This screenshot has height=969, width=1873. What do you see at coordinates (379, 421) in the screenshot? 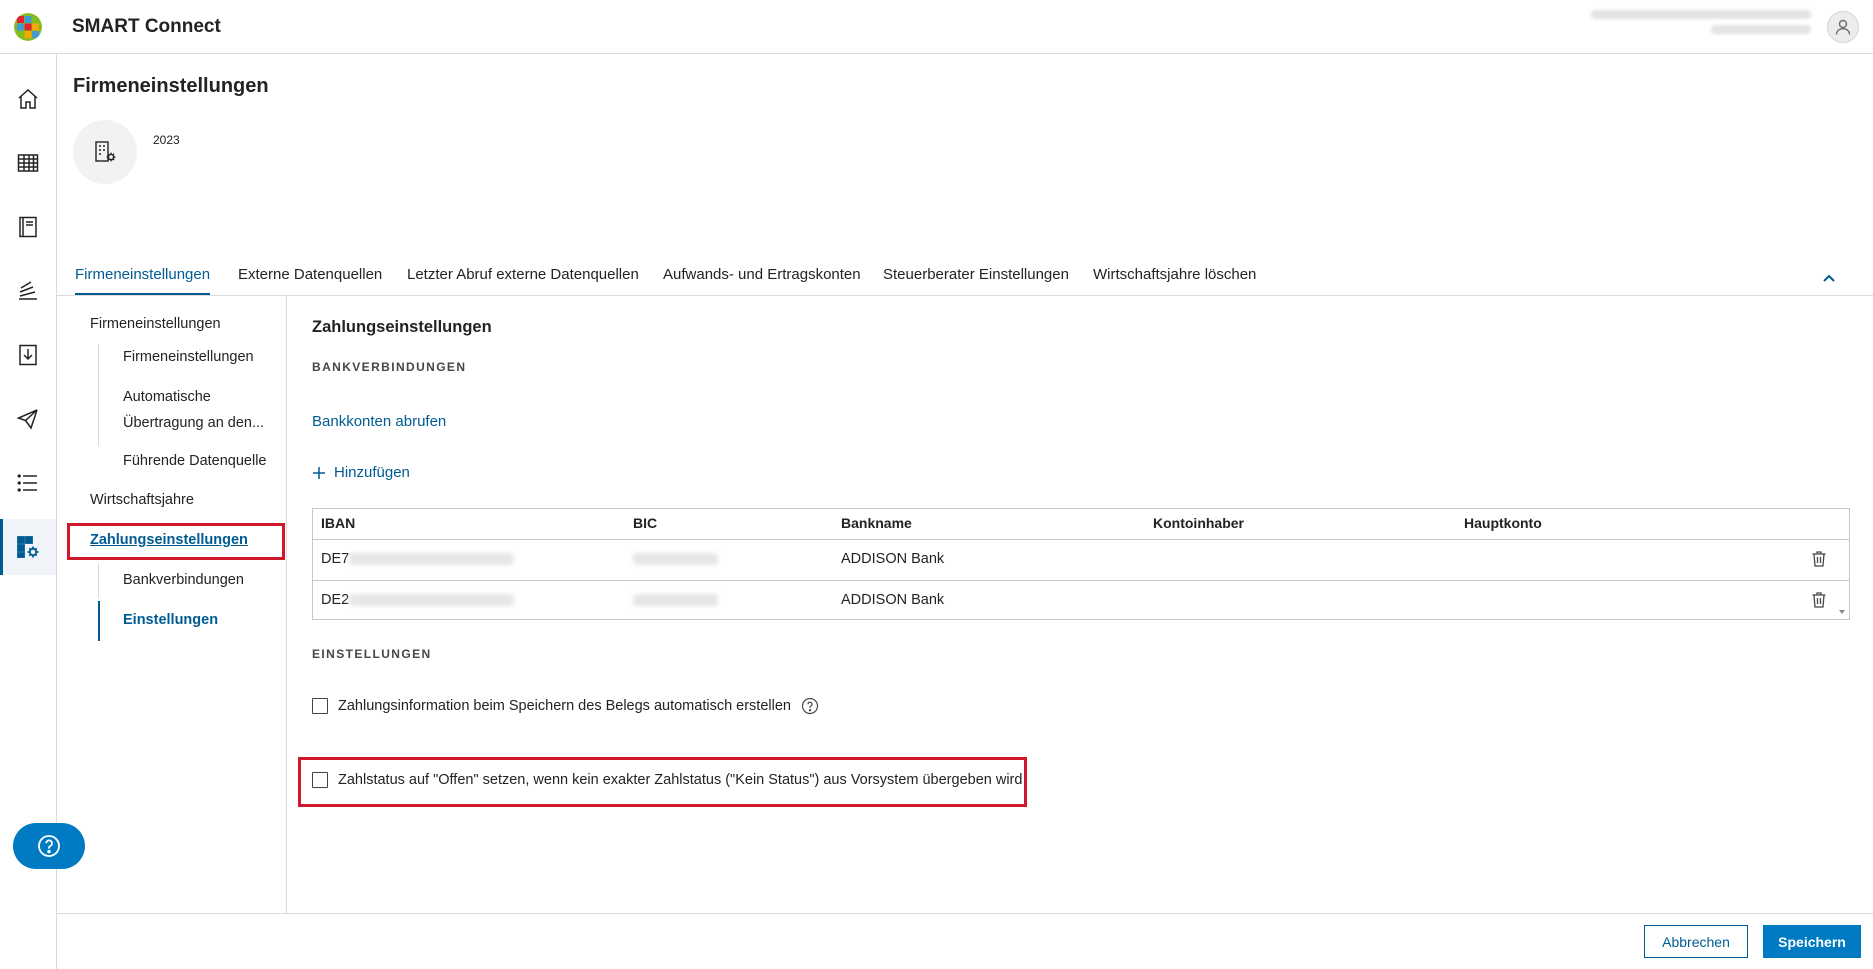
I see `fetch-bank-accounts-link: Bankkonten abrufen` at bounding box center [379, 421].